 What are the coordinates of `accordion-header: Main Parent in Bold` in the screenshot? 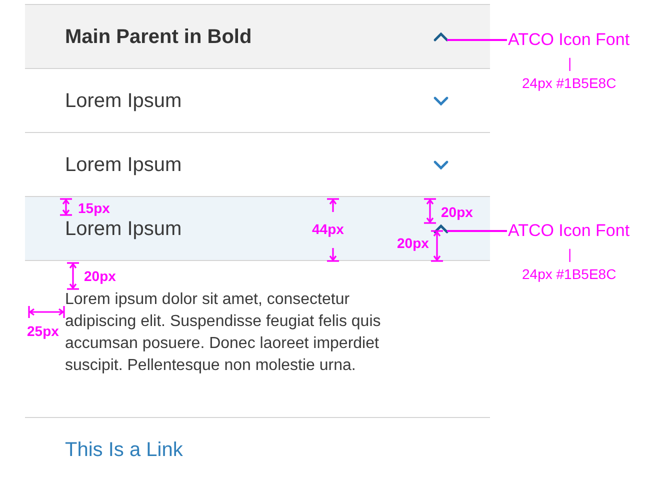 It's located at (257, 37).